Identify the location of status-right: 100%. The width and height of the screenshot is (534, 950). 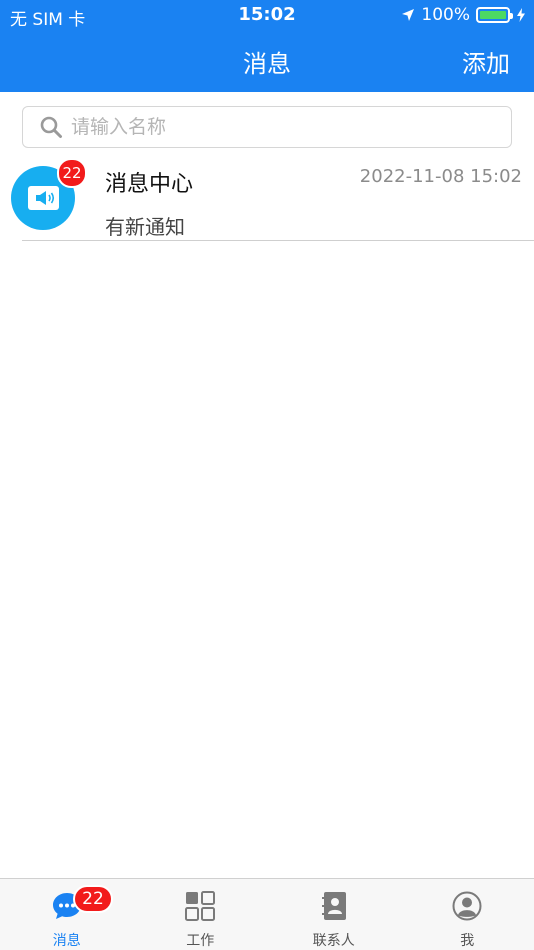
(463, 15).